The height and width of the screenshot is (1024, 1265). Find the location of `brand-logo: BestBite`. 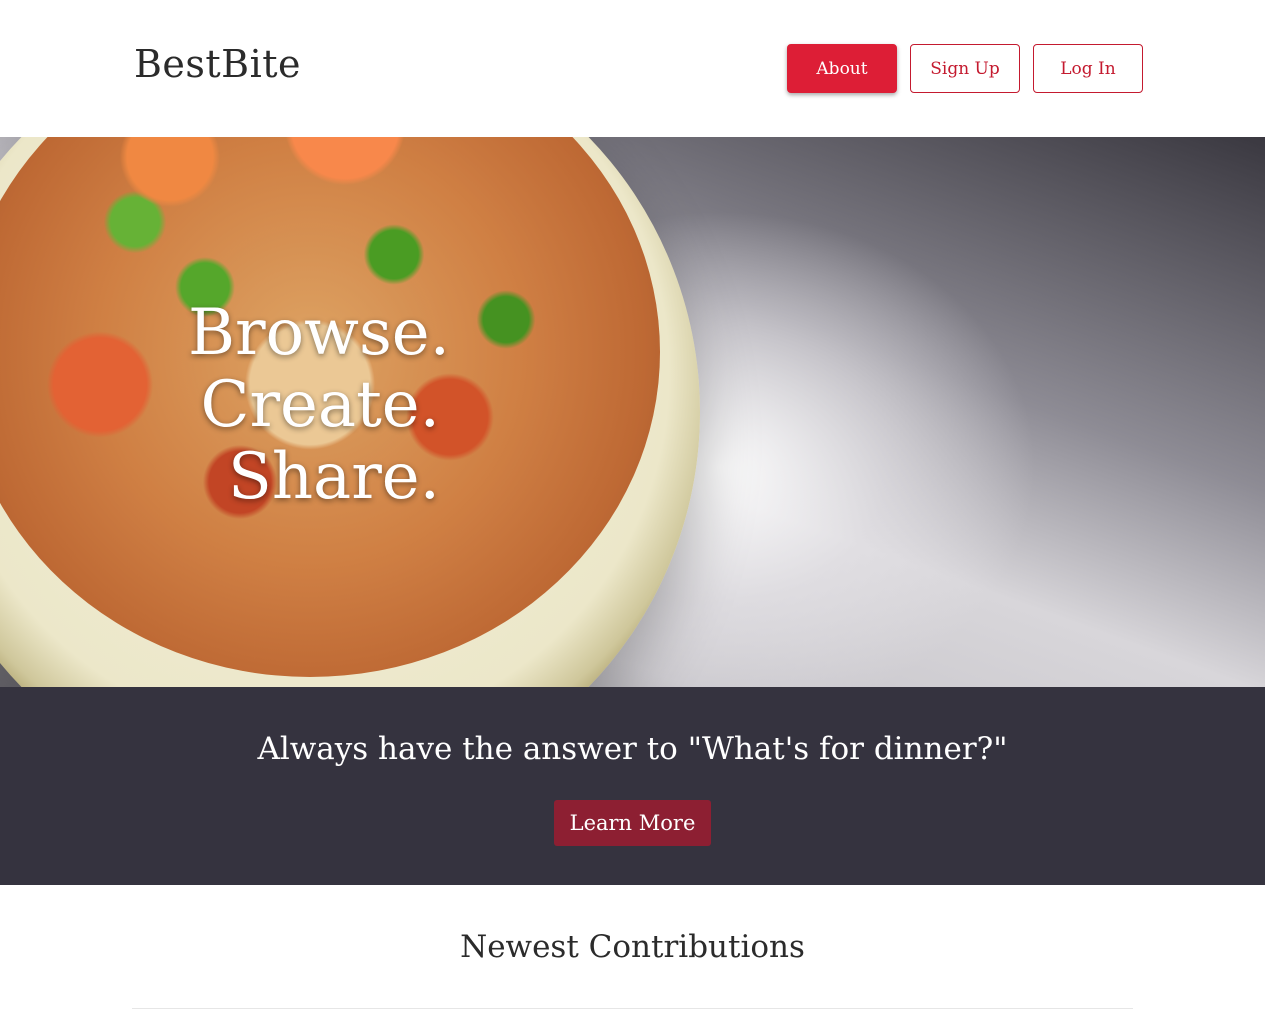

brand-logo: BestBite is located at coordinates (217, 64).